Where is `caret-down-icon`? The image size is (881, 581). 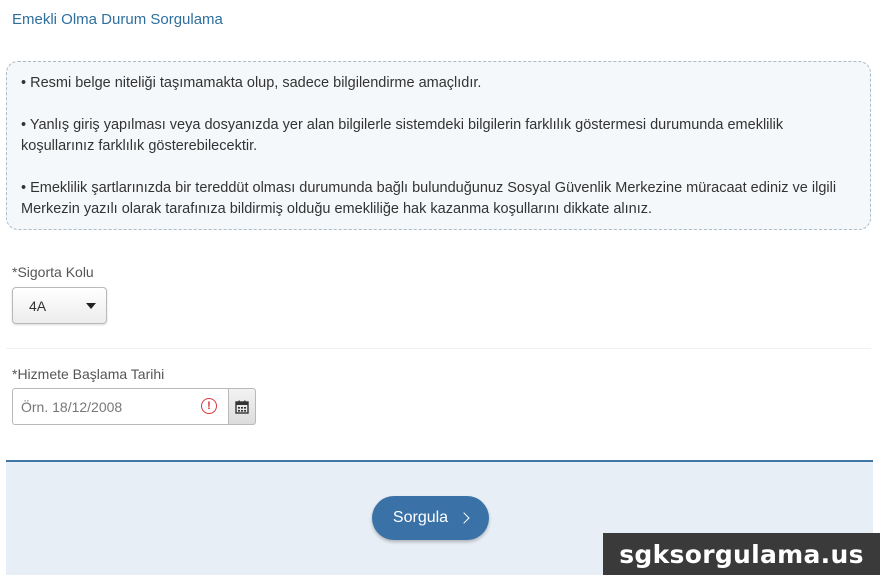
caret-down-icon is located at coordinates (91, 305).